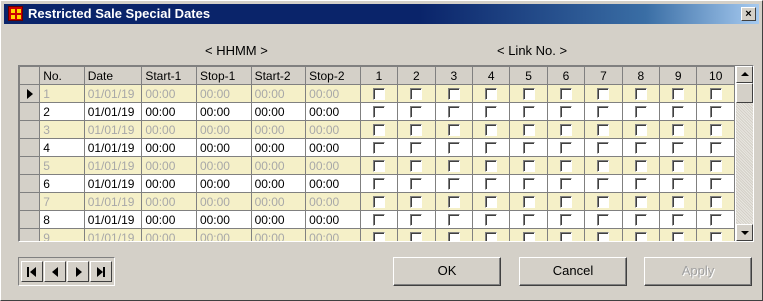  I want to click on col-header-date: Date, so click(113, 75).